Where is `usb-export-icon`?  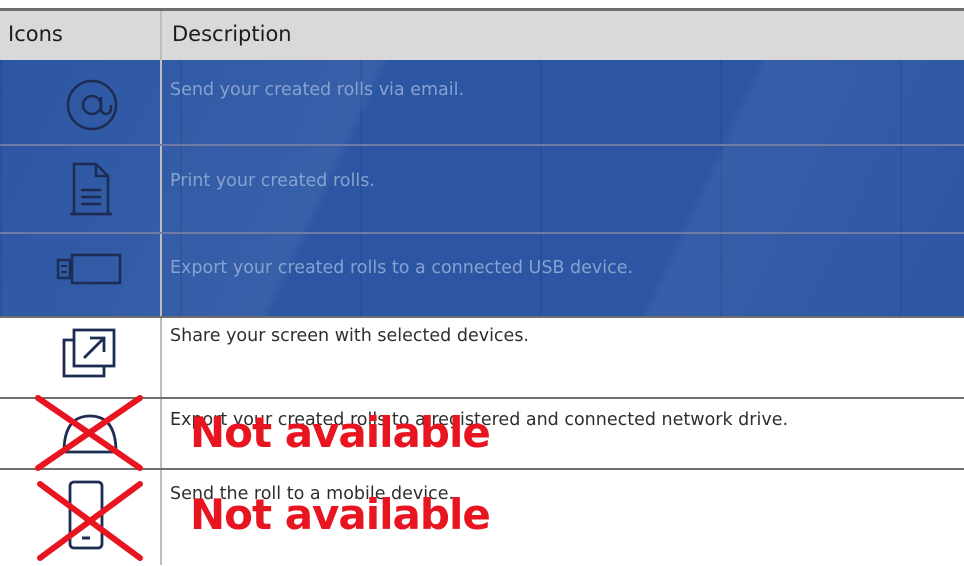 usb-export-icon is located at coordinates (89, 271).